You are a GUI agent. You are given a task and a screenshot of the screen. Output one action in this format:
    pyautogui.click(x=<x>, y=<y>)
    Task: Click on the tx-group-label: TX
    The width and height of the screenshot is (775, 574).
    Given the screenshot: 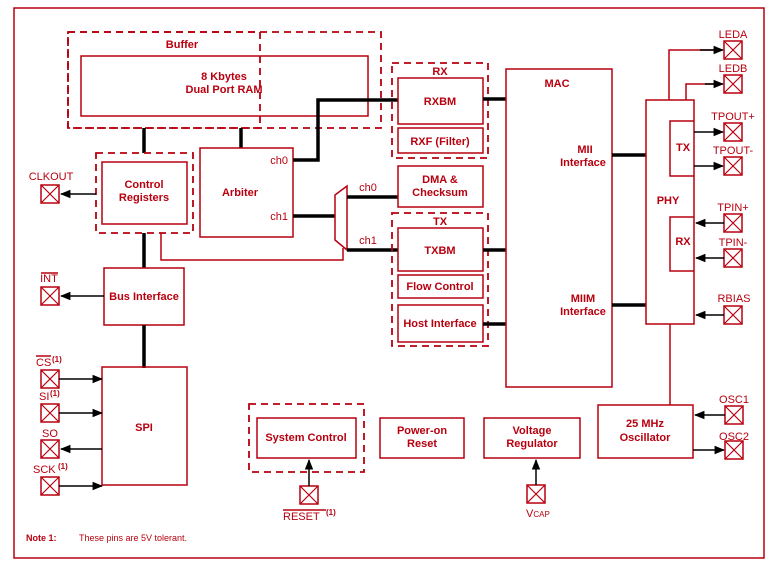 What is the action you would take?
    pyautogui.click(x=440, y=222)
    